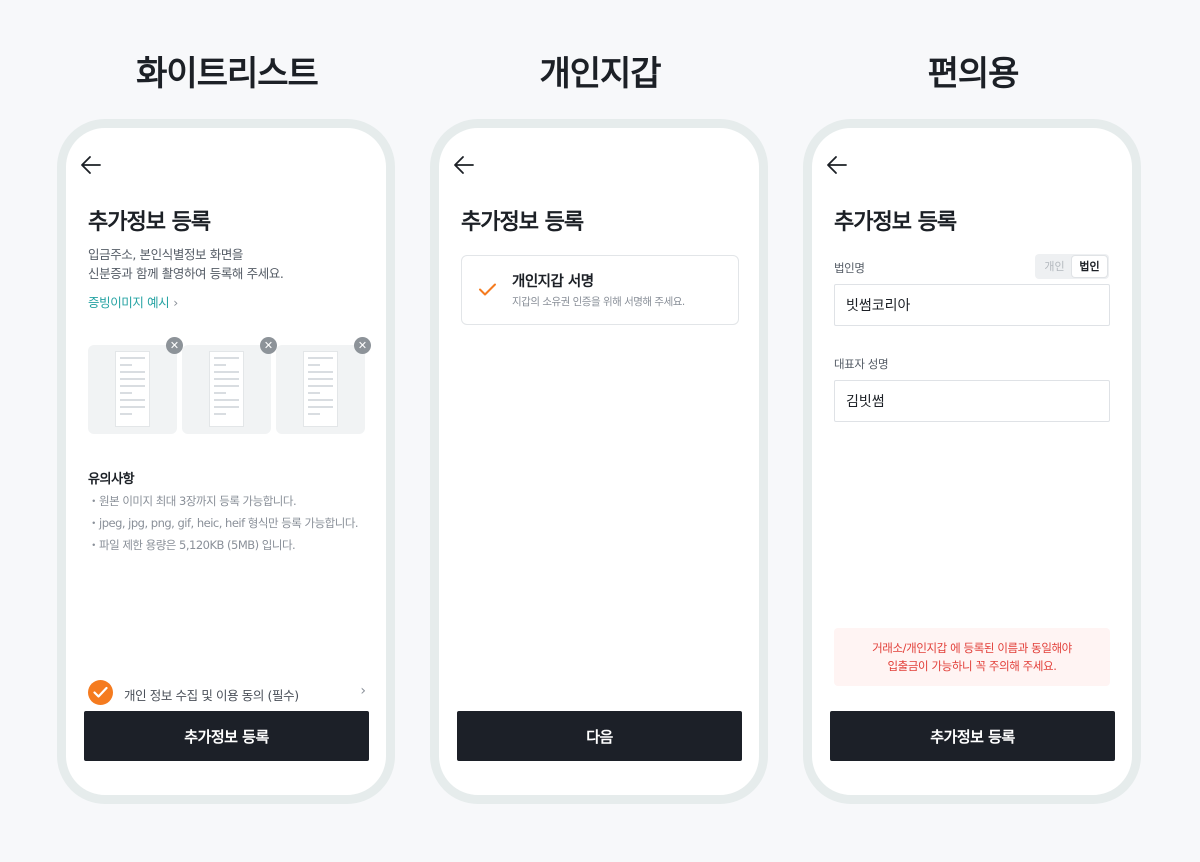  What do you see at coordinates (227, 74) in the screenshot?
I see `whitelist-title: 화이트리스트` at bounding box center [227, 74].